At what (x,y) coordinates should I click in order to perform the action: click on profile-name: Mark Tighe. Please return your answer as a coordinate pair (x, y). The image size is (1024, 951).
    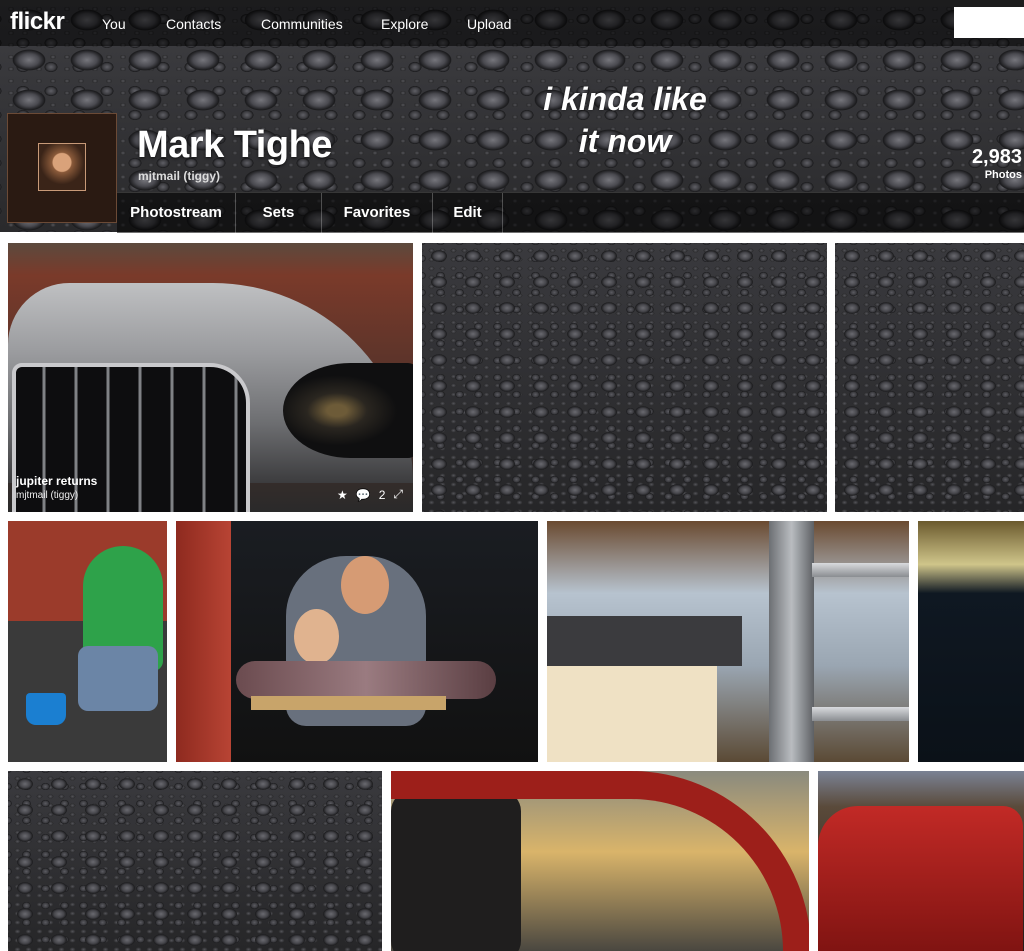
    Looking at the image, I should click on (234, 145).